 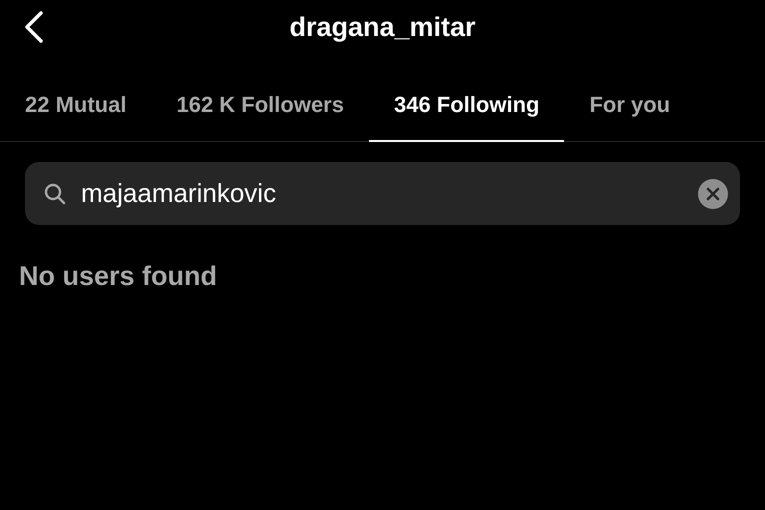 What do you see at coordinates (178, 193) in the screenshot?
I see `search-query: majaamarinkovic` at bounding box center [178, 193].